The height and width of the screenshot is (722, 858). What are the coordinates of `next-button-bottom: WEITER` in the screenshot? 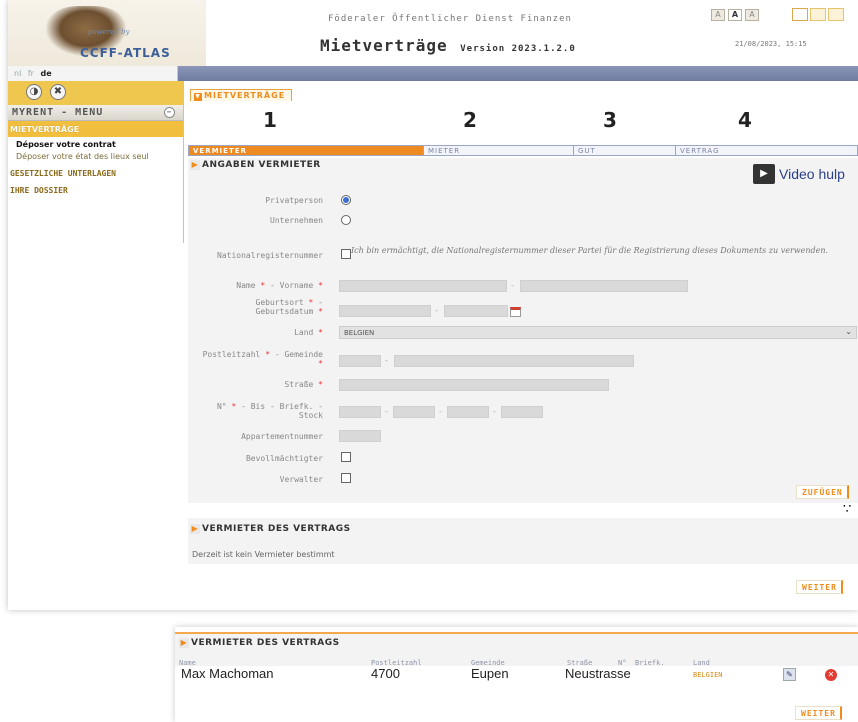 It's located at (818, 713).